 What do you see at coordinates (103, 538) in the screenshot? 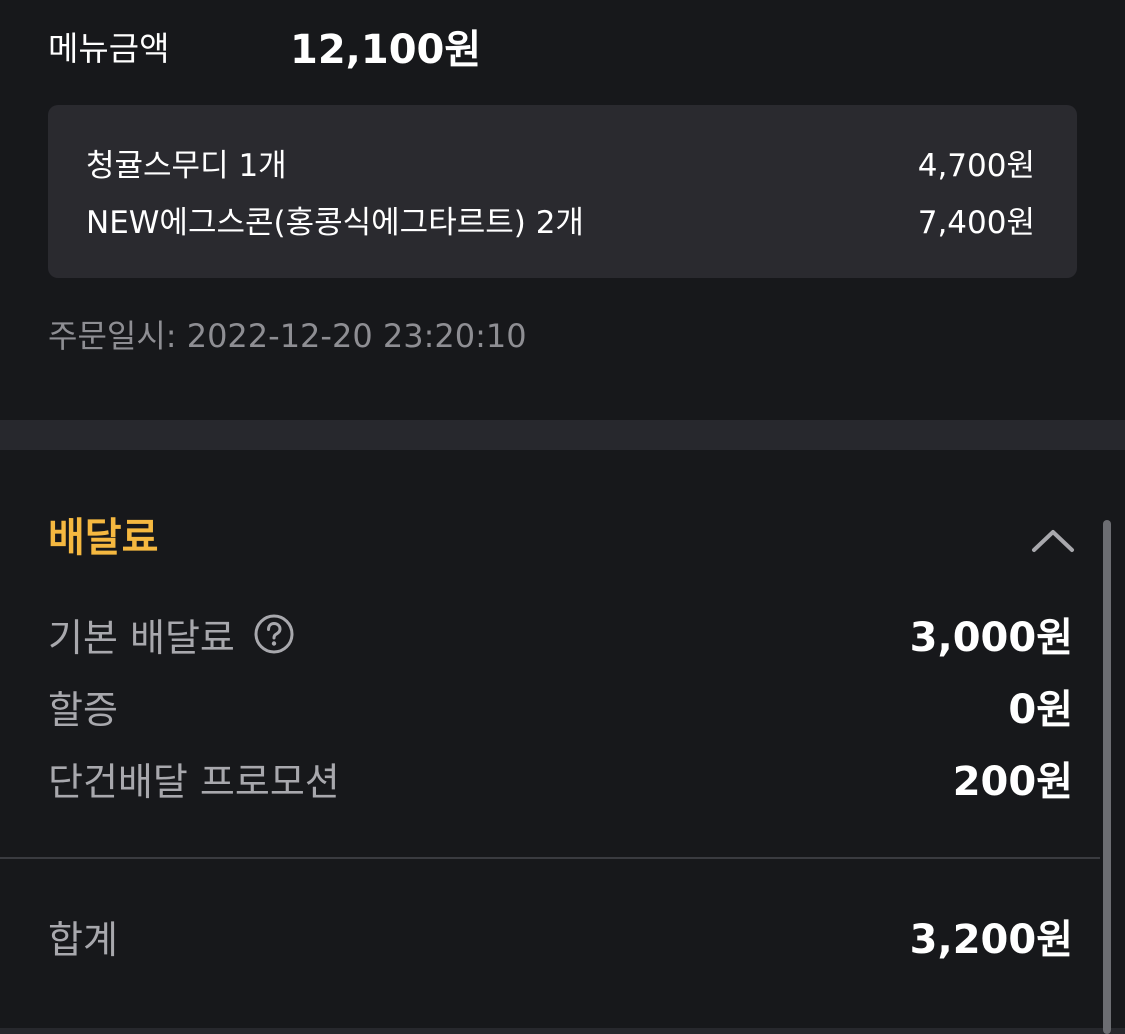
I see `delivery-fee-title: 배달료` at bounding box center [103, 538].